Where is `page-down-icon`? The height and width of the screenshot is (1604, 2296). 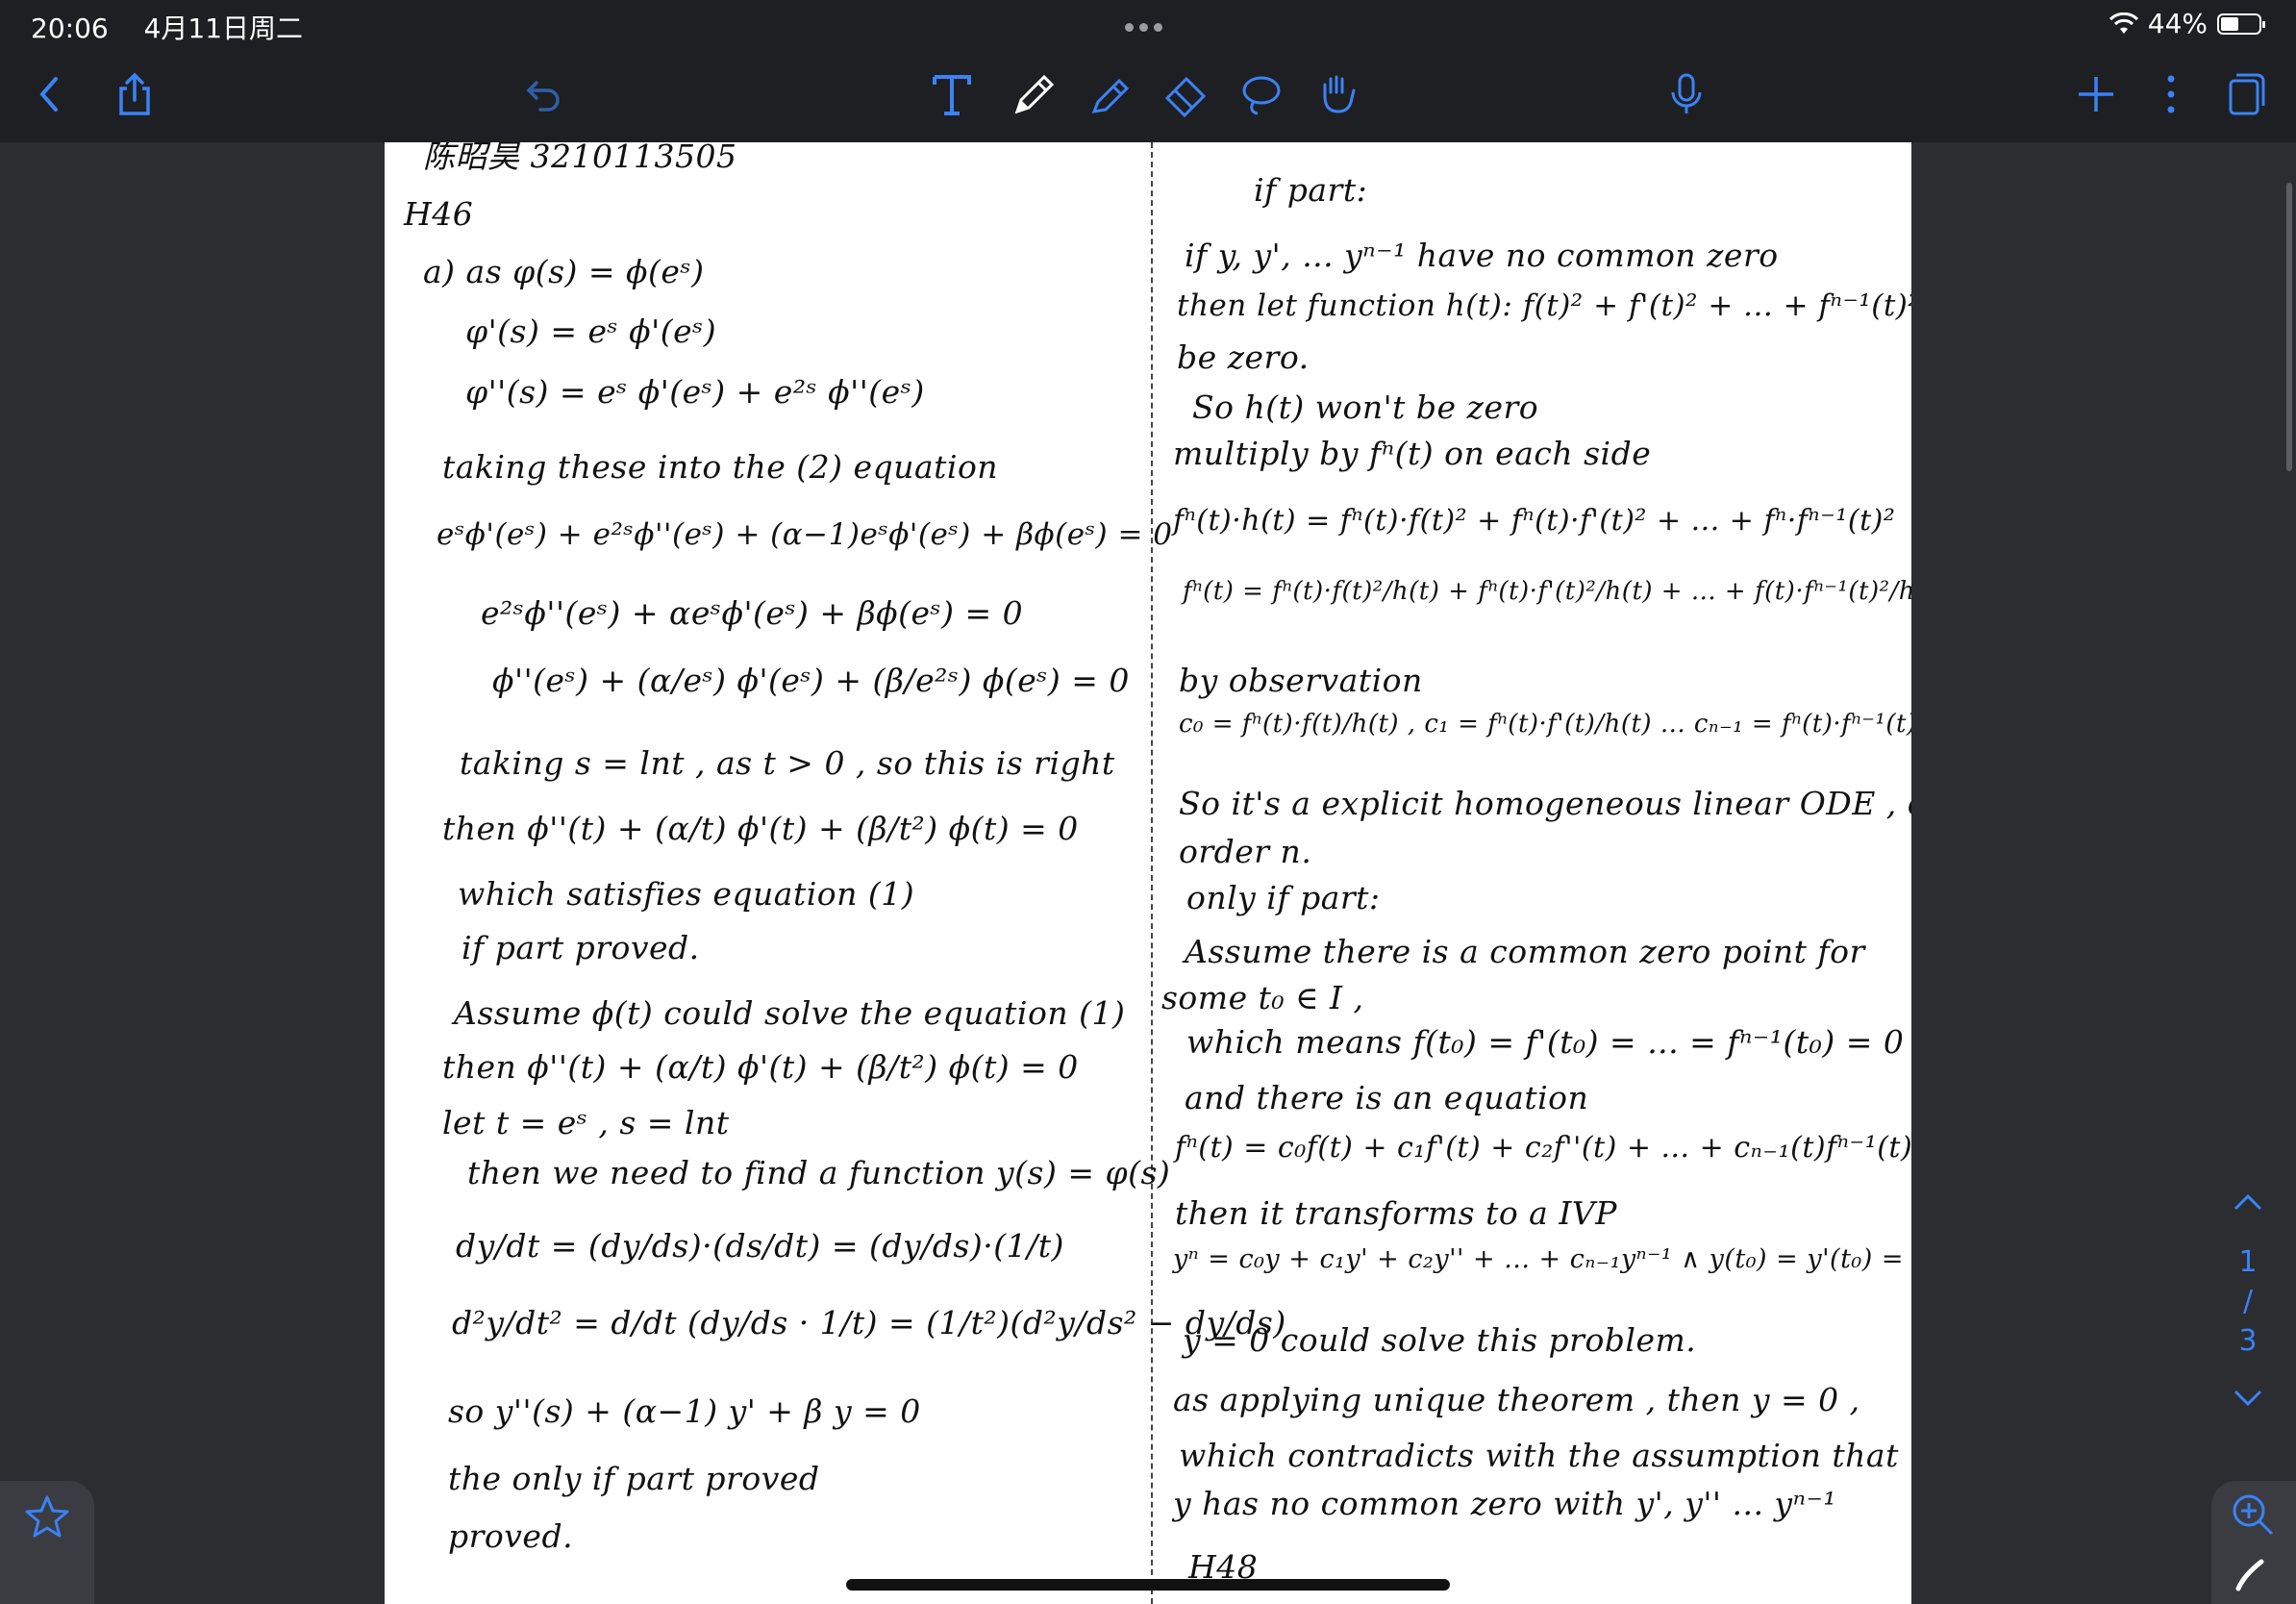
page-down-icon is located at coordinates (2248, 1399).